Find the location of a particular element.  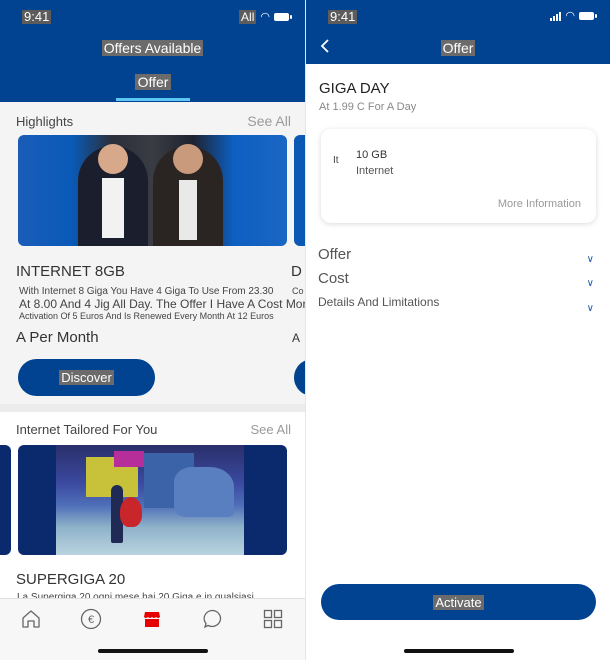

ice-skating-scene-image is located at coordinates (150, 500).